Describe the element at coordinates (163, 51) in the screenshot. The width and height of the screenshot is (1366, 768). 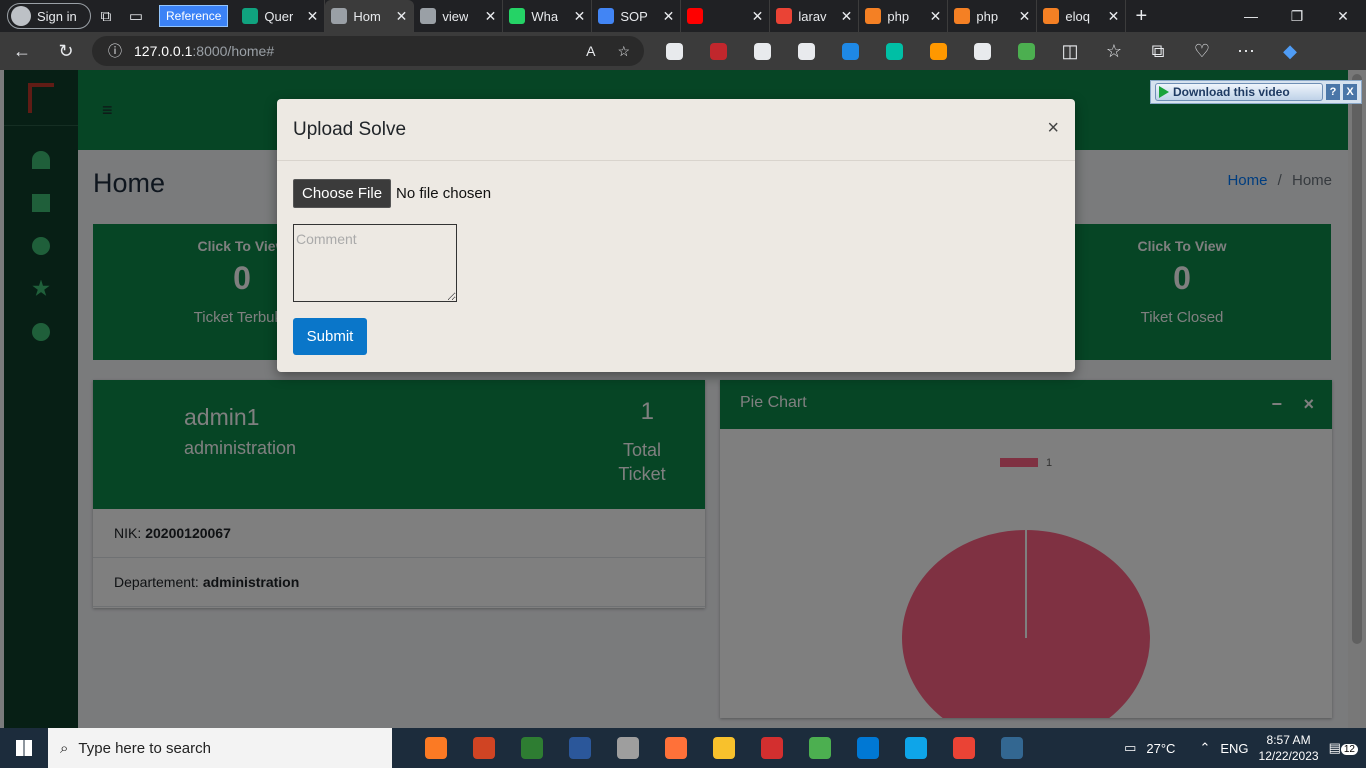
I see `url-host: 127.0.0.1` at that location.